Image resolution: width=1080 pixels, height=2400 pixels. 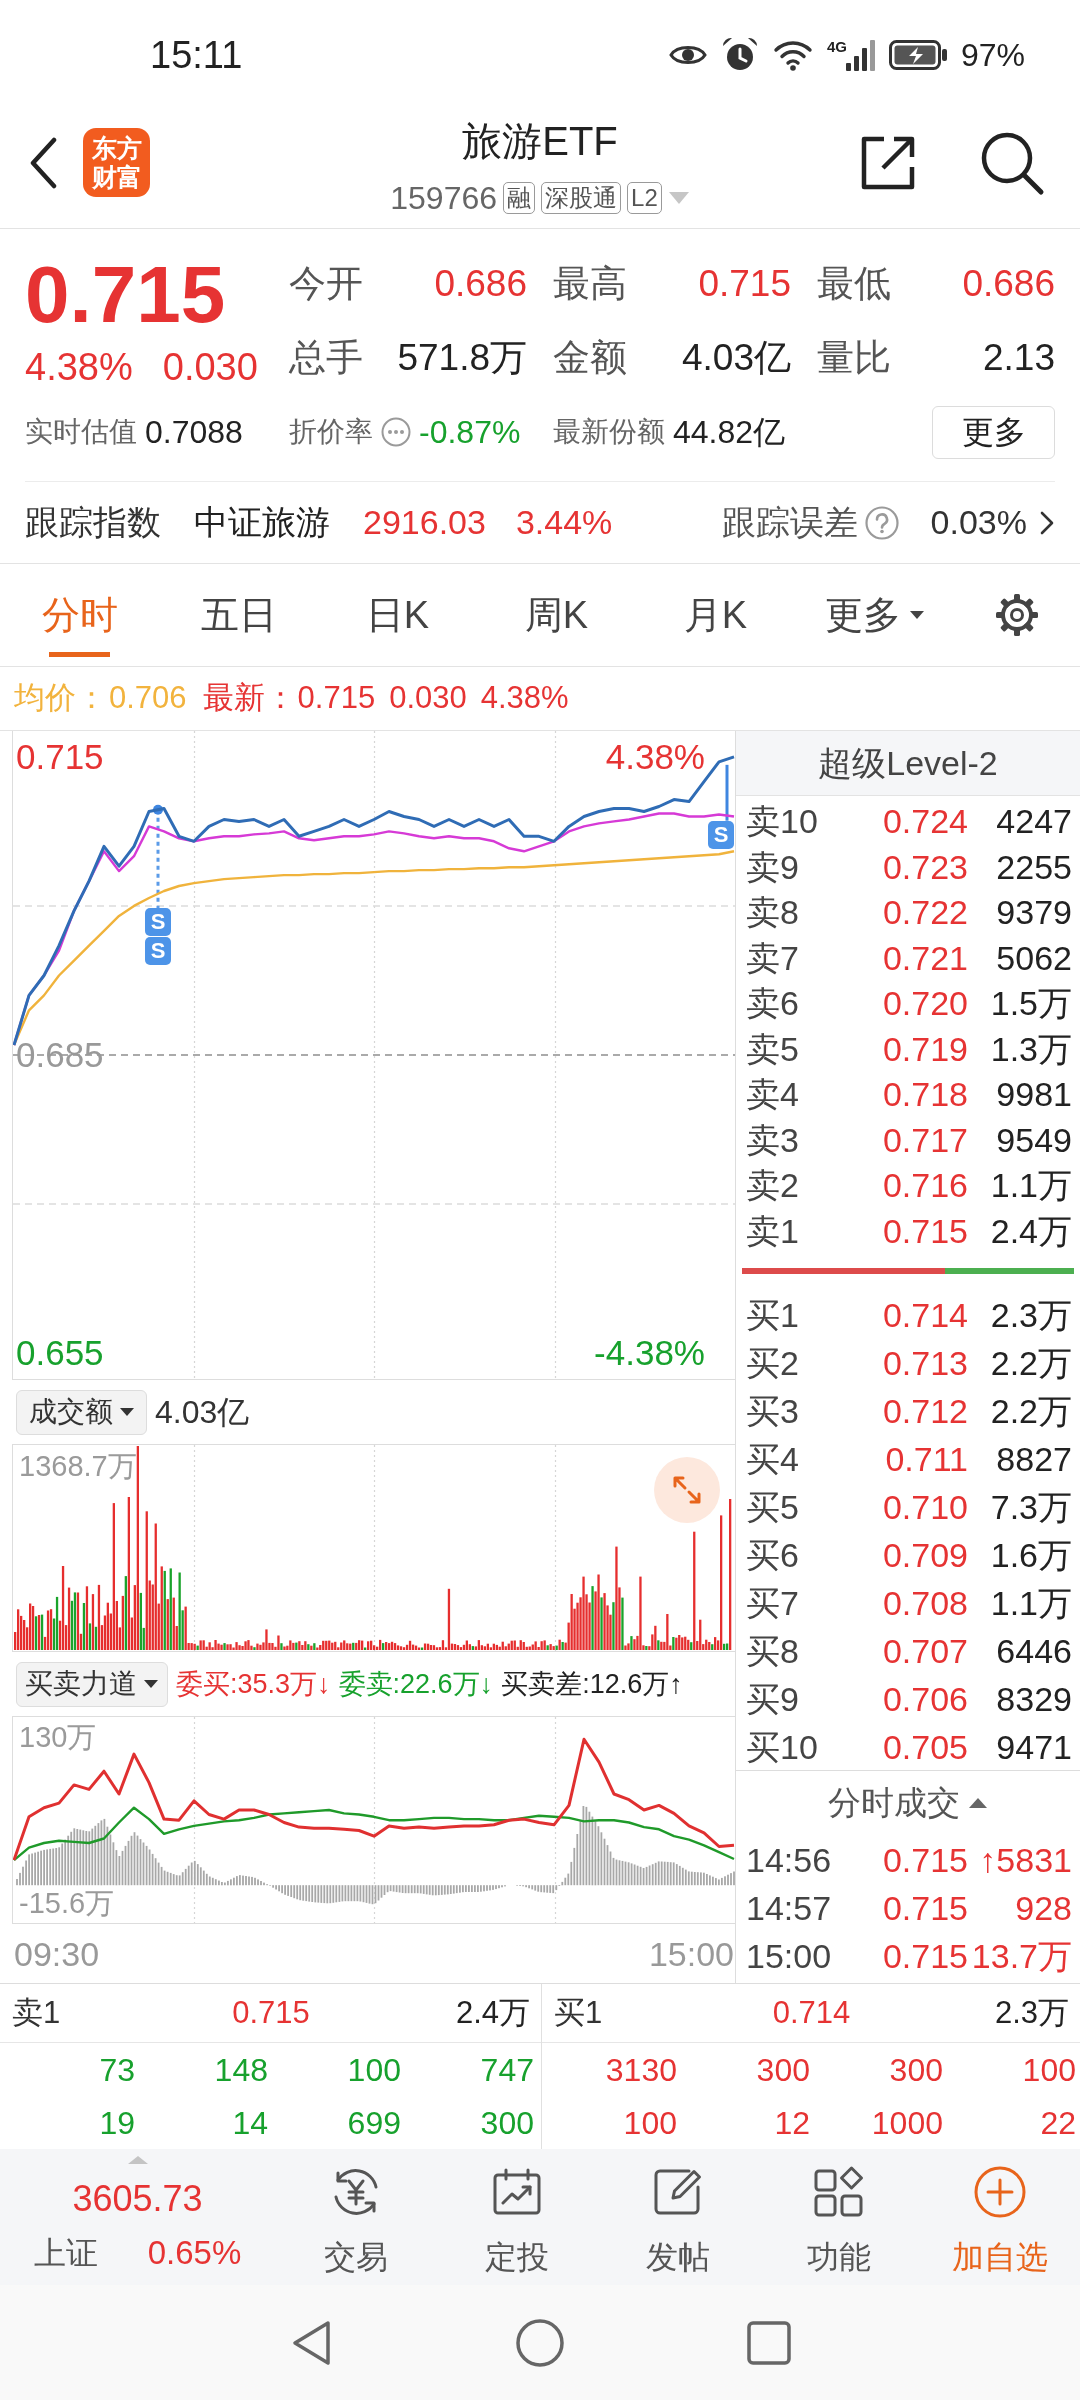 I want to click on order-level-label: 买3, so click(x=773, y=1411).